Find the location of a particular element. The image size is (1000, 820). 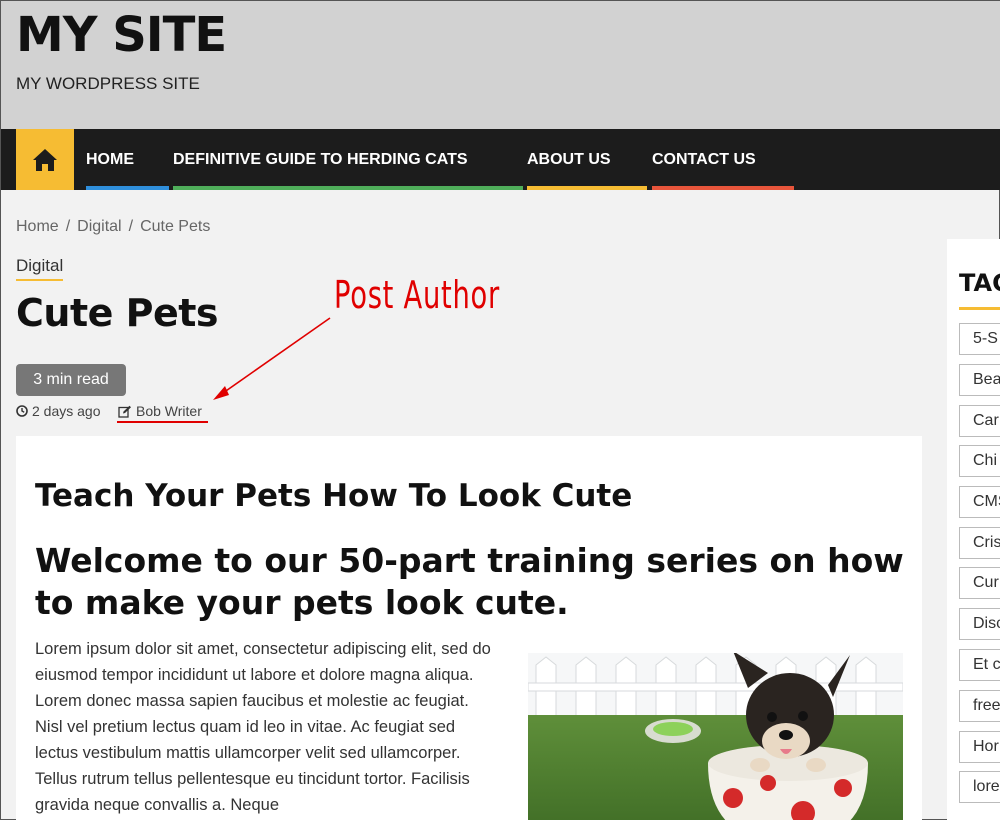

nav-item-home: HOME is located at coordinates (129, 159).